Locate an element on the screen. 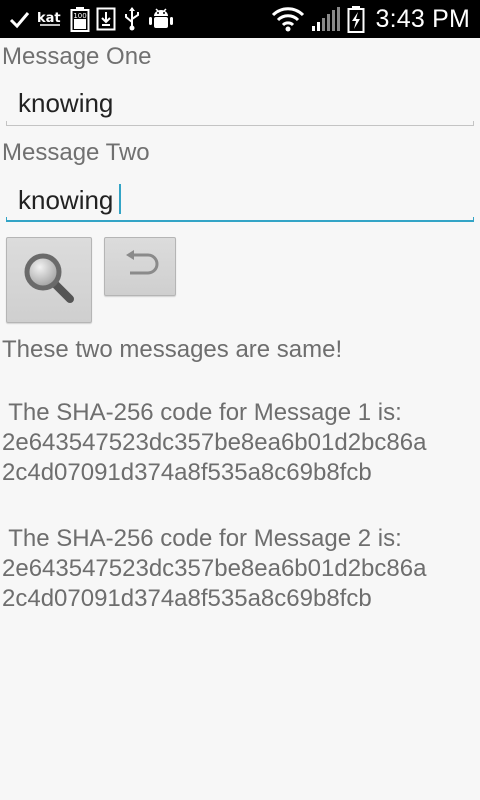 Image resolution: width=480 pixels, height=800 pixels. battery-100-icon: 100 is located at coordinates (80, 19).